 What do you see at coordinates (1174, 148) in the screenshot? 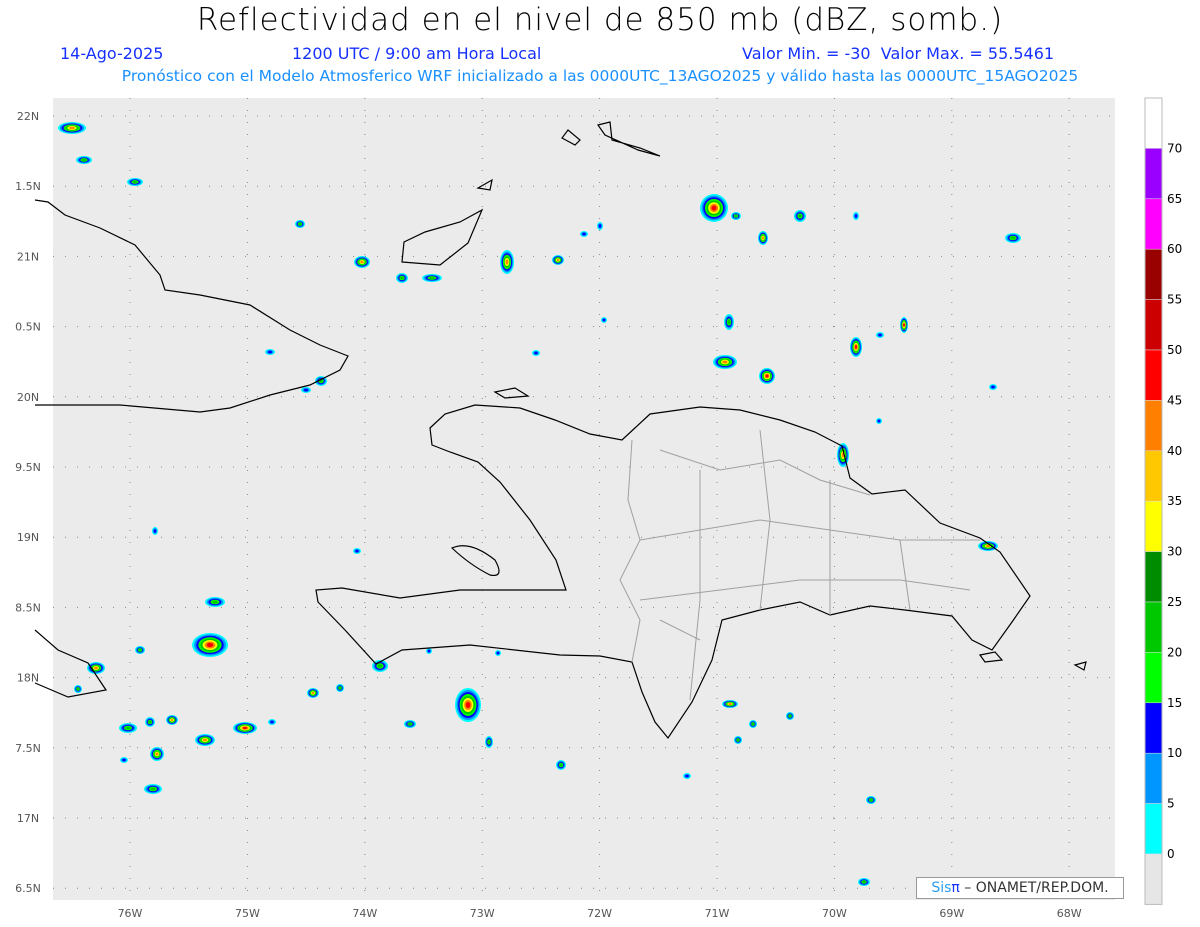
I see `colorbar-label: 70` at bounding box center [1174, 148].